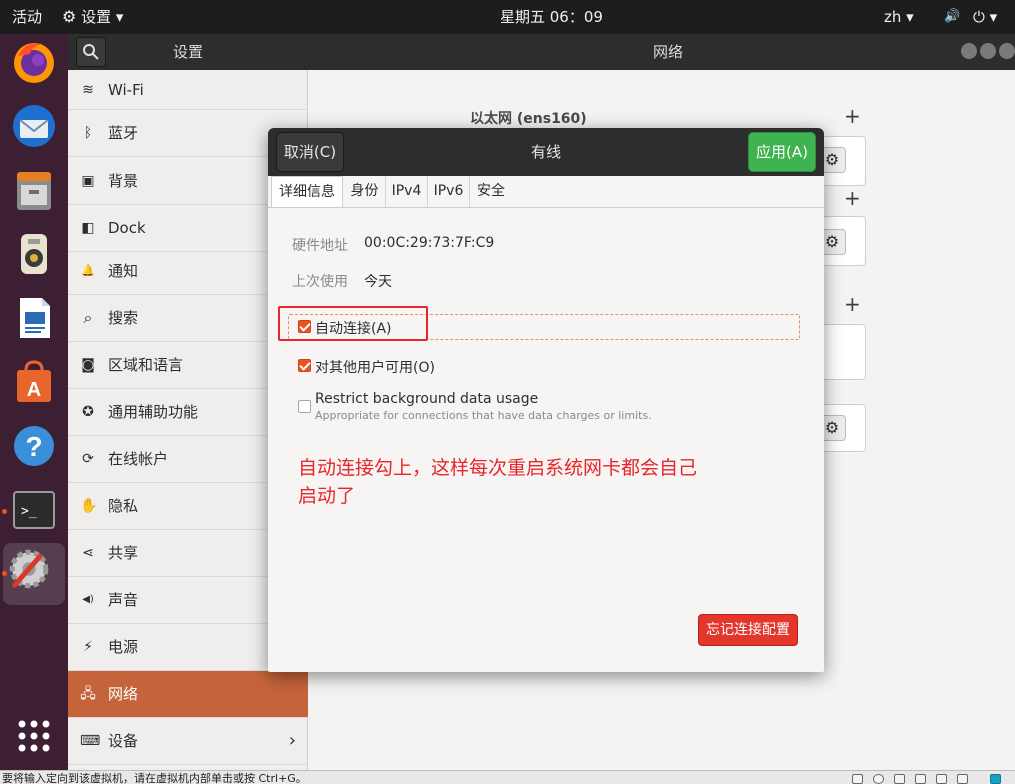  I want to click on sidebar-item-devices: ⌨ 设备 ›, so click(188, 741).